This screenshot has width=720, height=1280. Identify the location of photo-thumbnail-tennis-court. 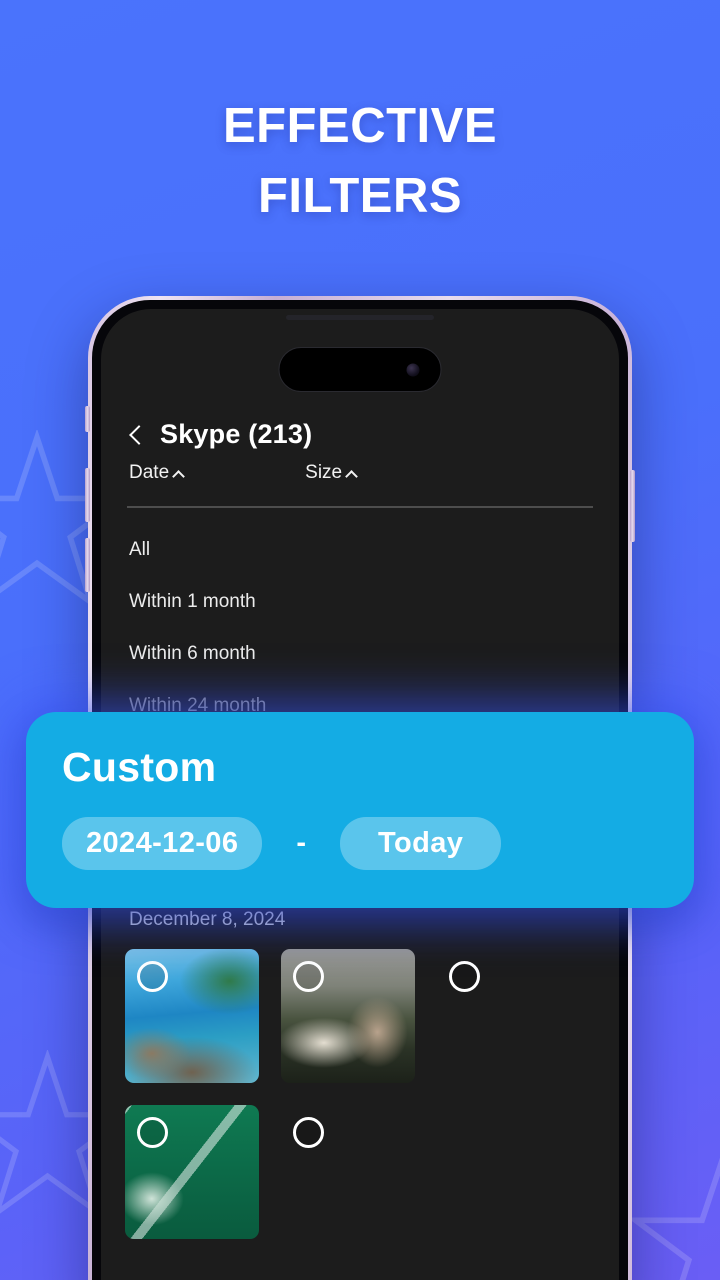
(192, 1172).